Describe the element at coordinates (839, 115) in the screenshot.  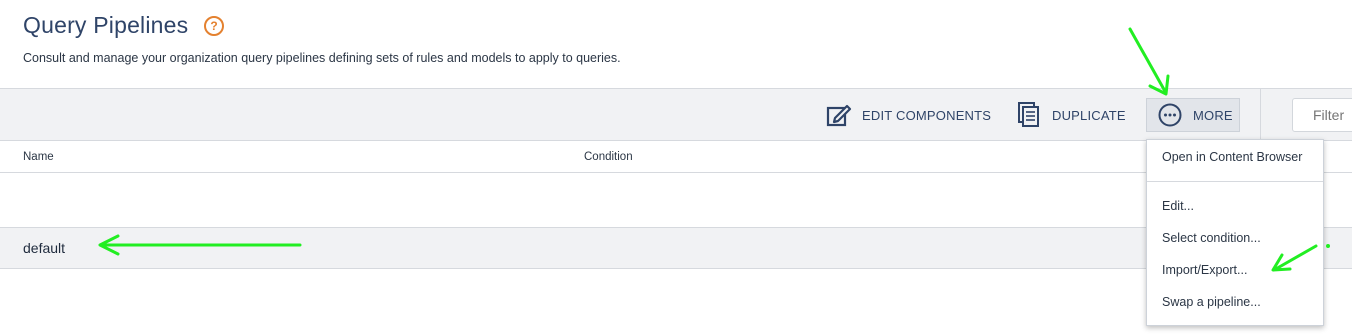
I see `edit-icon` at that location.